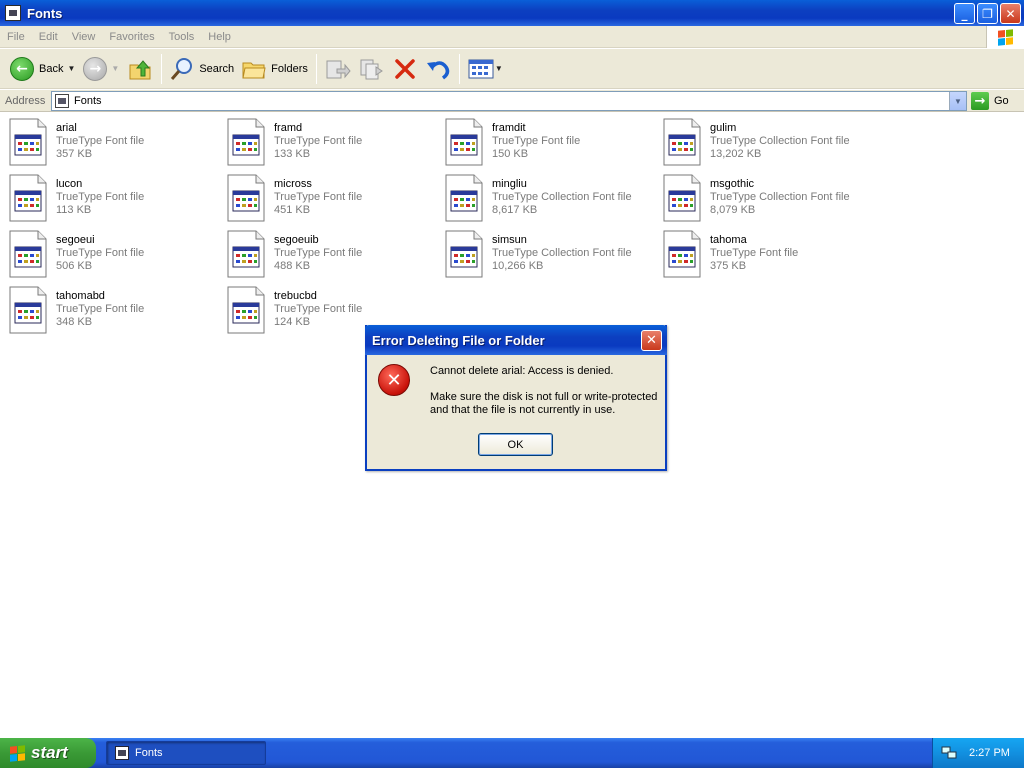 The image size is (1024, 768). What do you see at coordinates (736, 154) in the screenshot?
I see `file-size: 13,202 KB` at bounding box center [736, 154].